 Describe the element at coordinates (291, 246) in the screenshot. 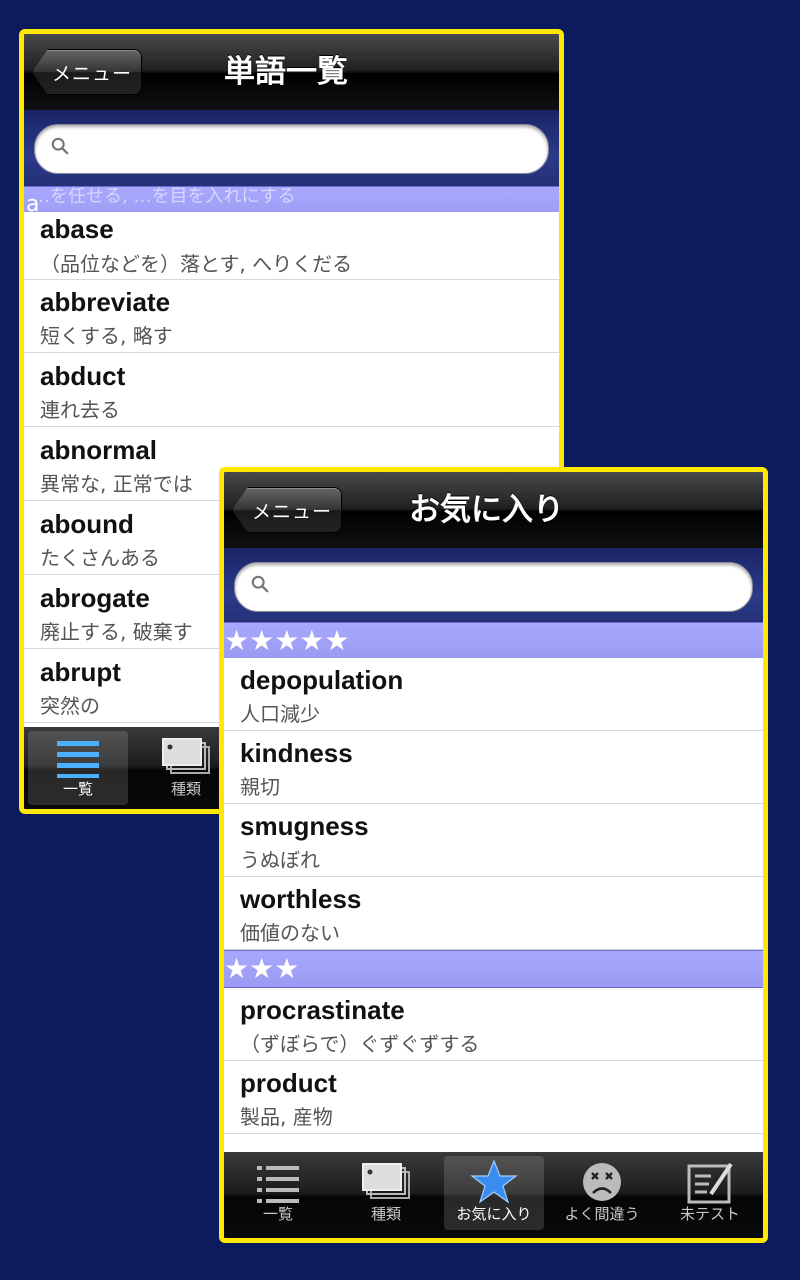

I see `list-item: abase （品位などを）落とす, へりくだる` at that location.